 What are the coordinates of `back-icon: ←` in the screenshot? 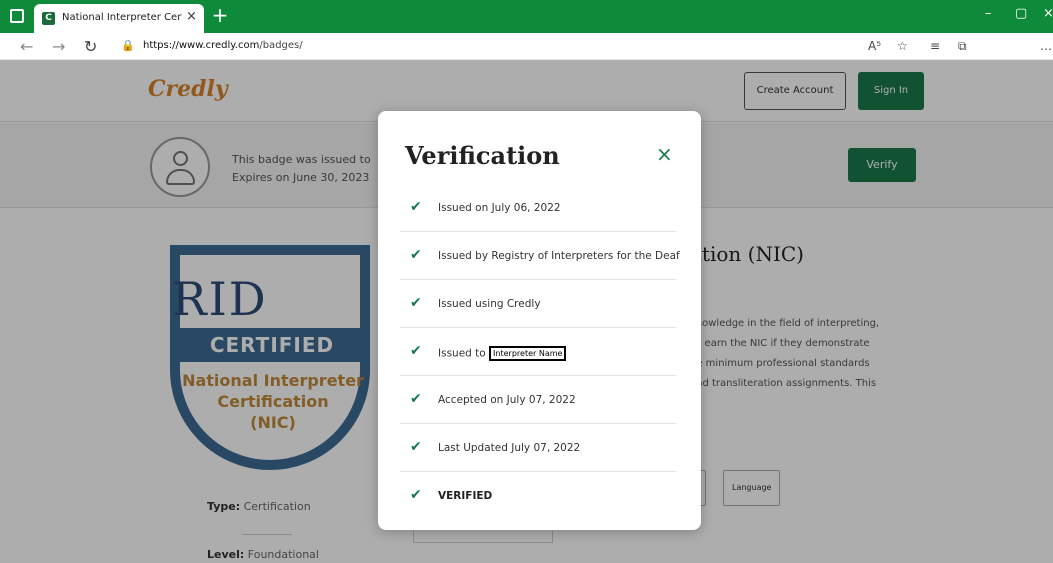 It's located at (26, 46).